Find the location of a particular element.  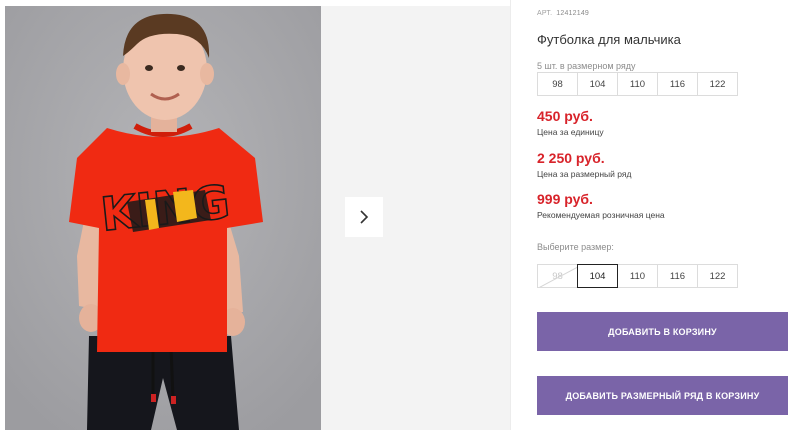

size-row-price-label: Цена за размерный ряд is located at coordinates (584, 174).